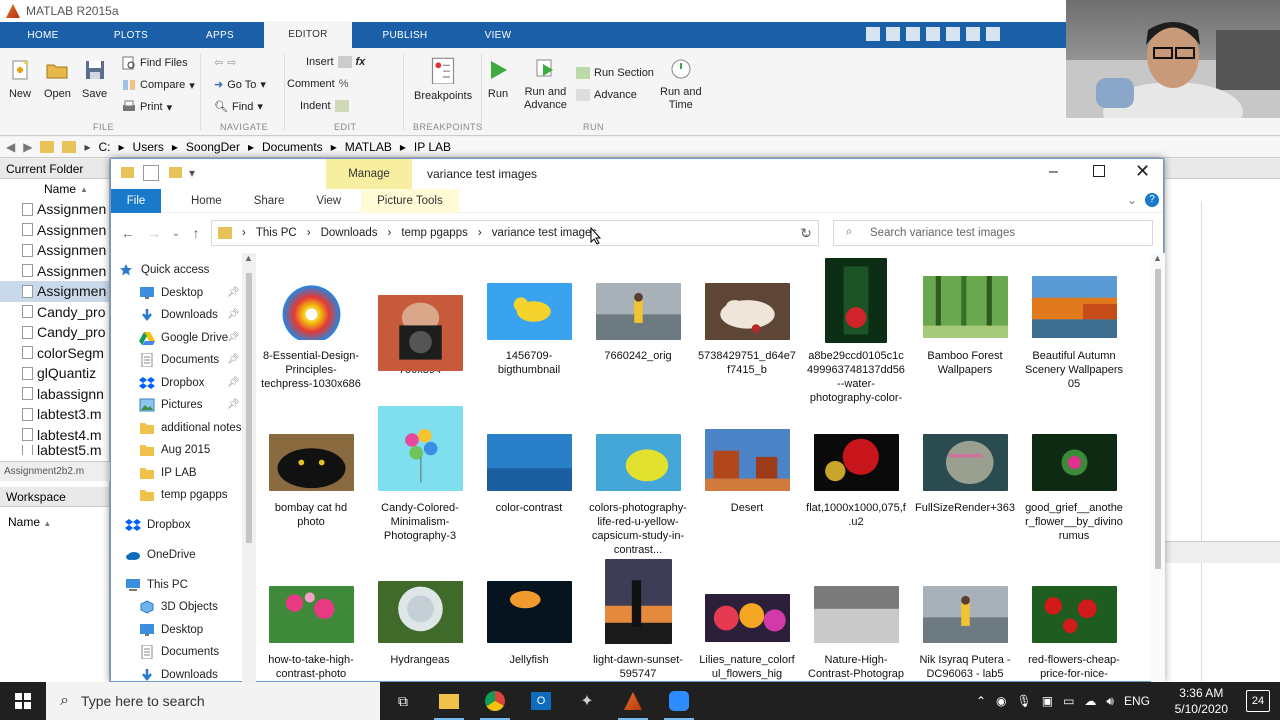 This screenshot has height=720, width=1280. Describe the element at coordinates (1001, 701) in the screenshot. I see `tray-app-icon: ◉` at that location.